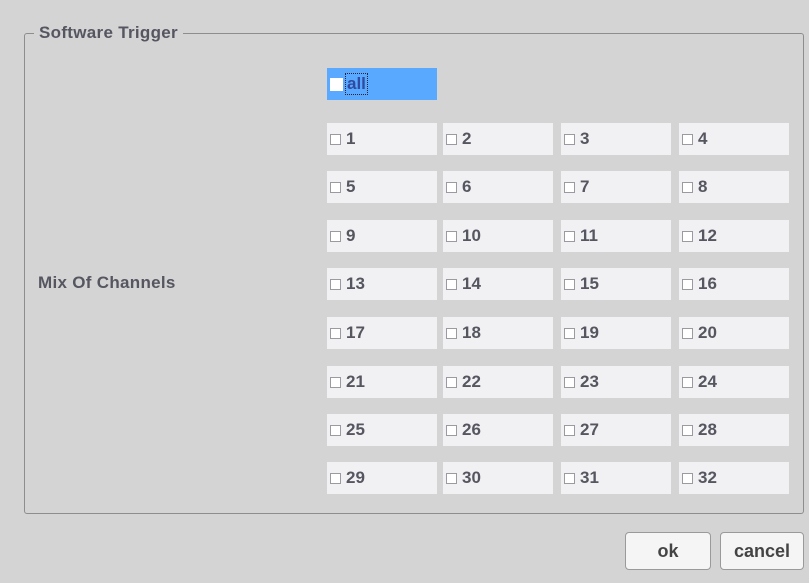 The width and height of the screenshot is (809, 583). Describe the element at coordinates (707, 235) in the screenshot. I see `channel-label: 12` at that location.